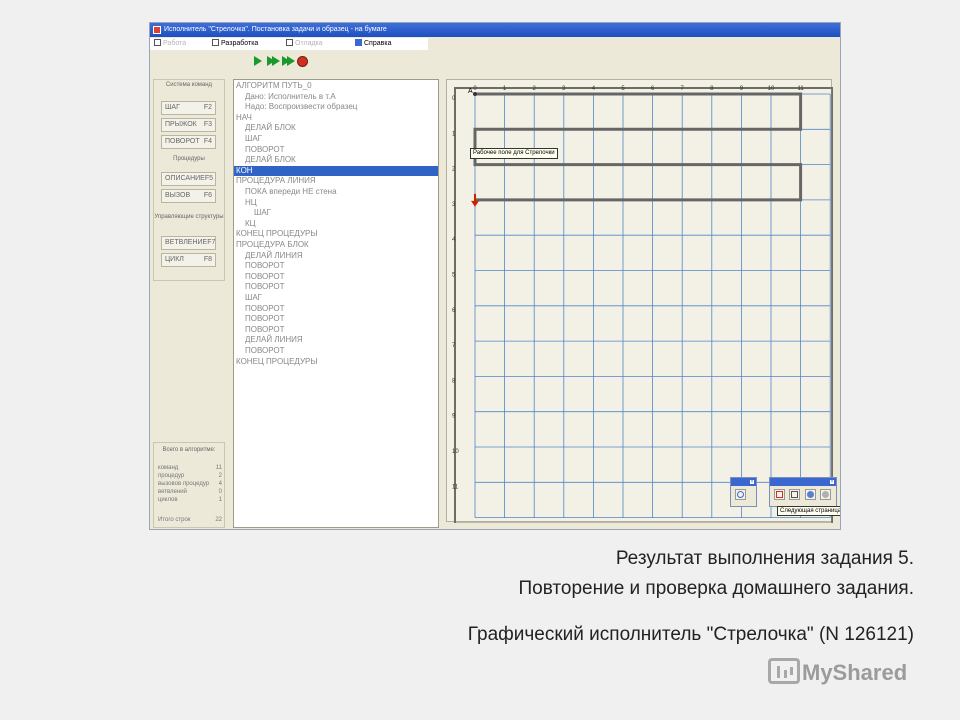  I want to click on command-panel-caption: Система команд, so click(189, 85).